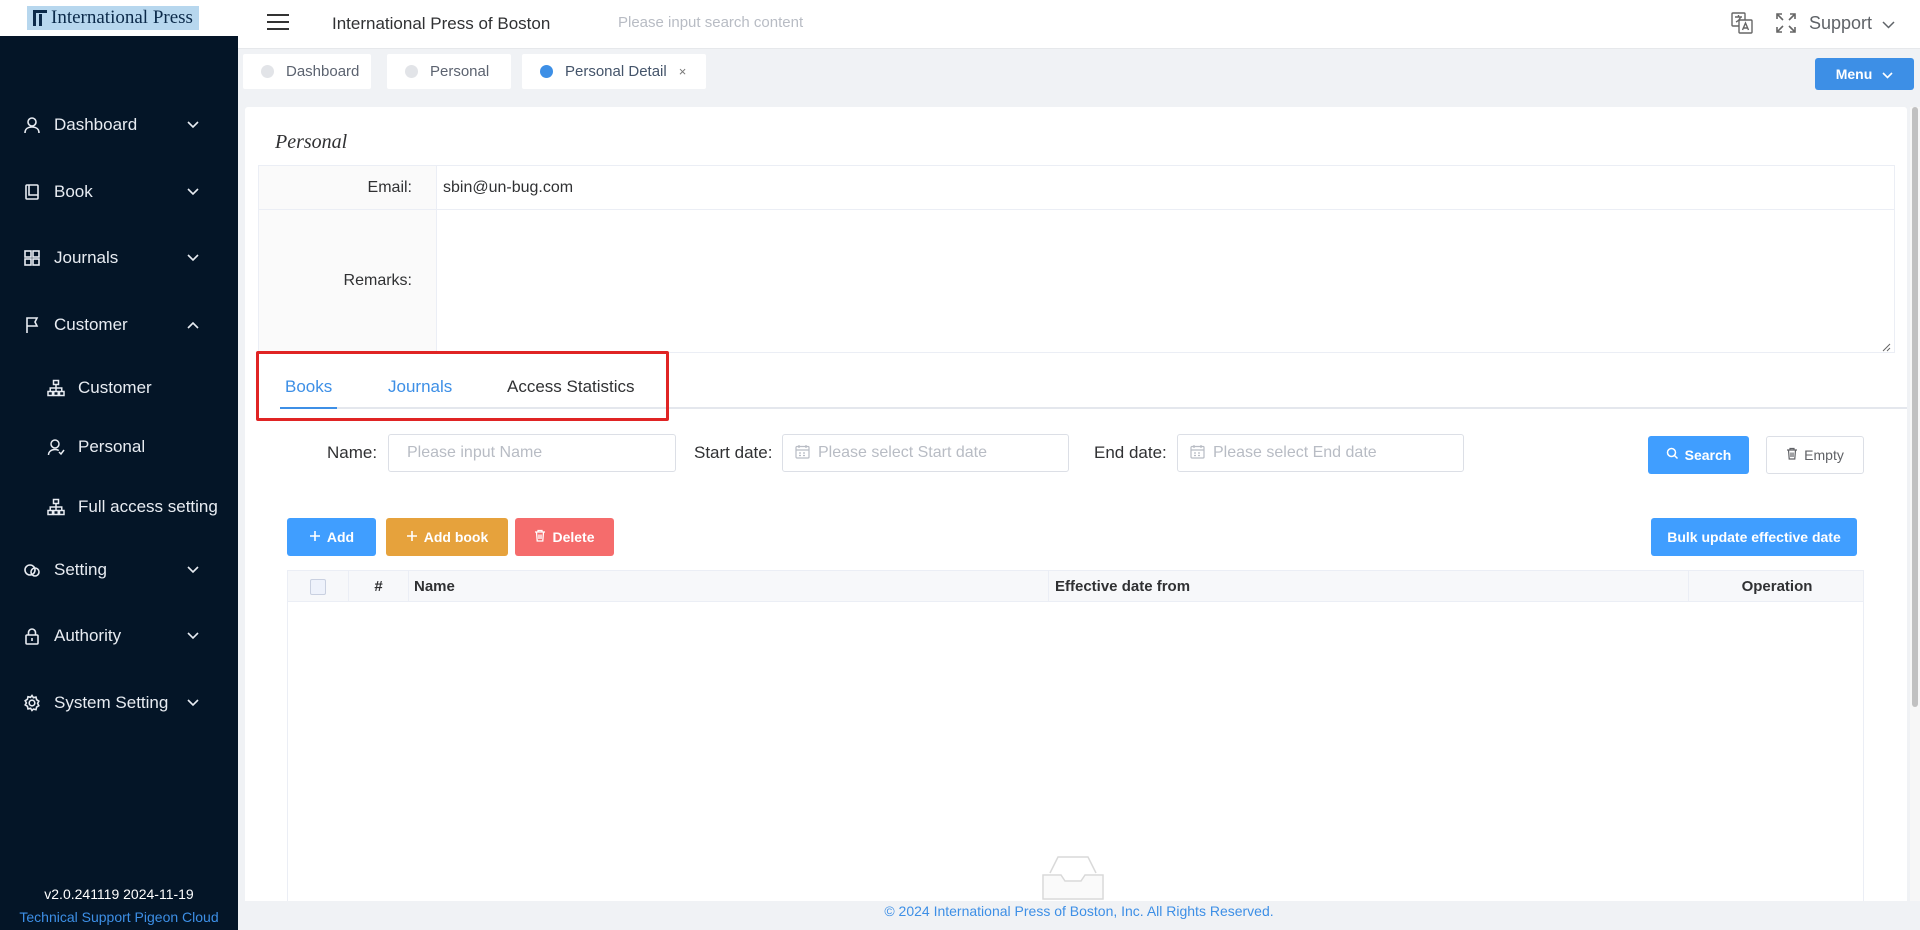 This screenshot has height=930, width=1920. Describe the element at coordinates (938, 453) in the screenshot. I see `start-date-input` at that location.